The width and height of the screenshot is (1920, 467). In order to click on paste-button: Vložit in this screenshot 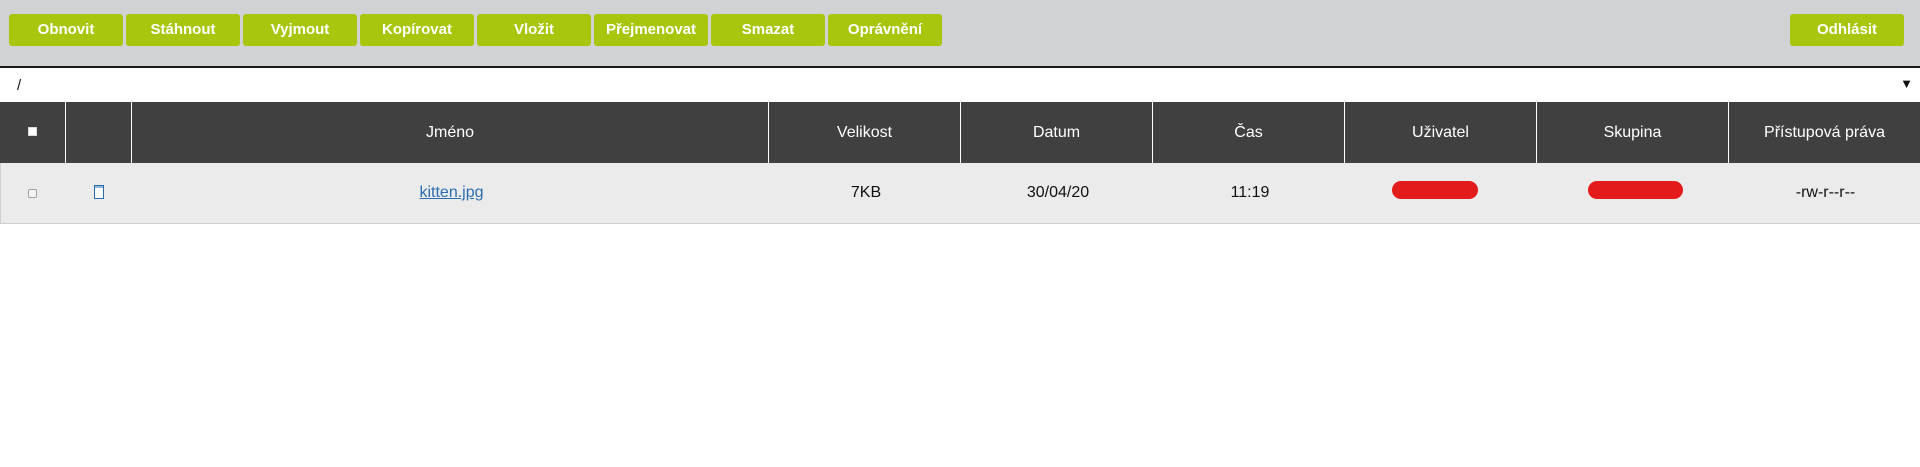, I will do `click(534, 30)`.